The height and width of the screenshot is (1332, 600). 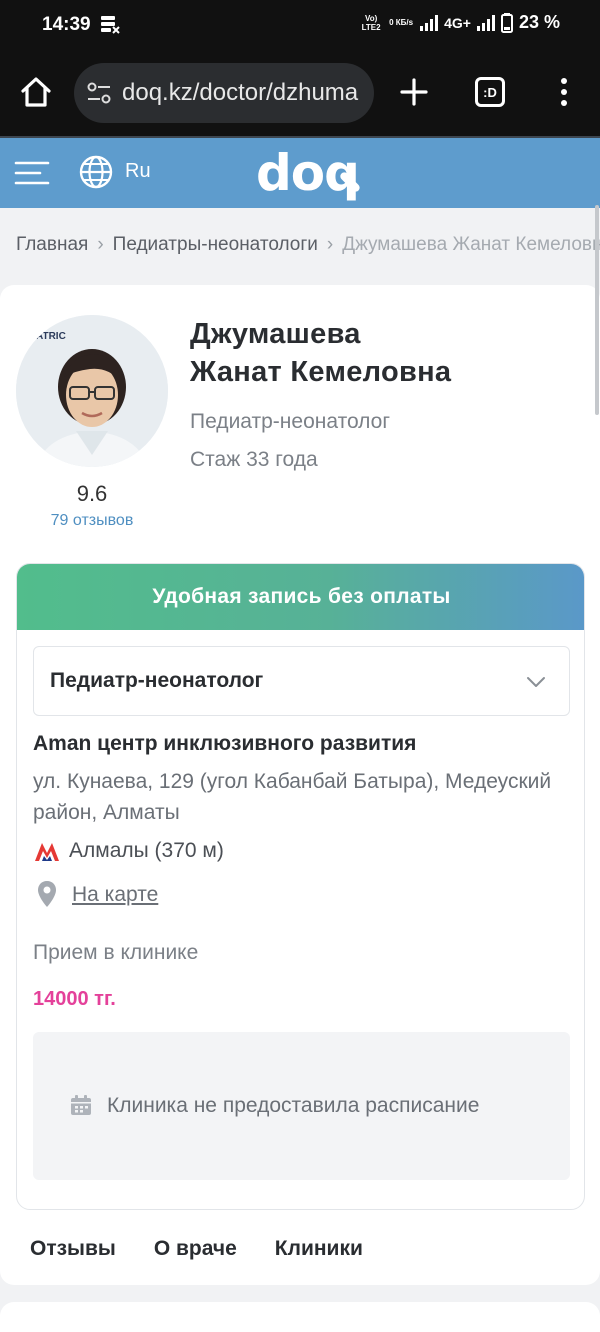 What do you see at coordinates (293, 1105) in the screenshot?
I see `schedule-note: Клиника не предоставила расписание` at bounding box center [293, 1105].